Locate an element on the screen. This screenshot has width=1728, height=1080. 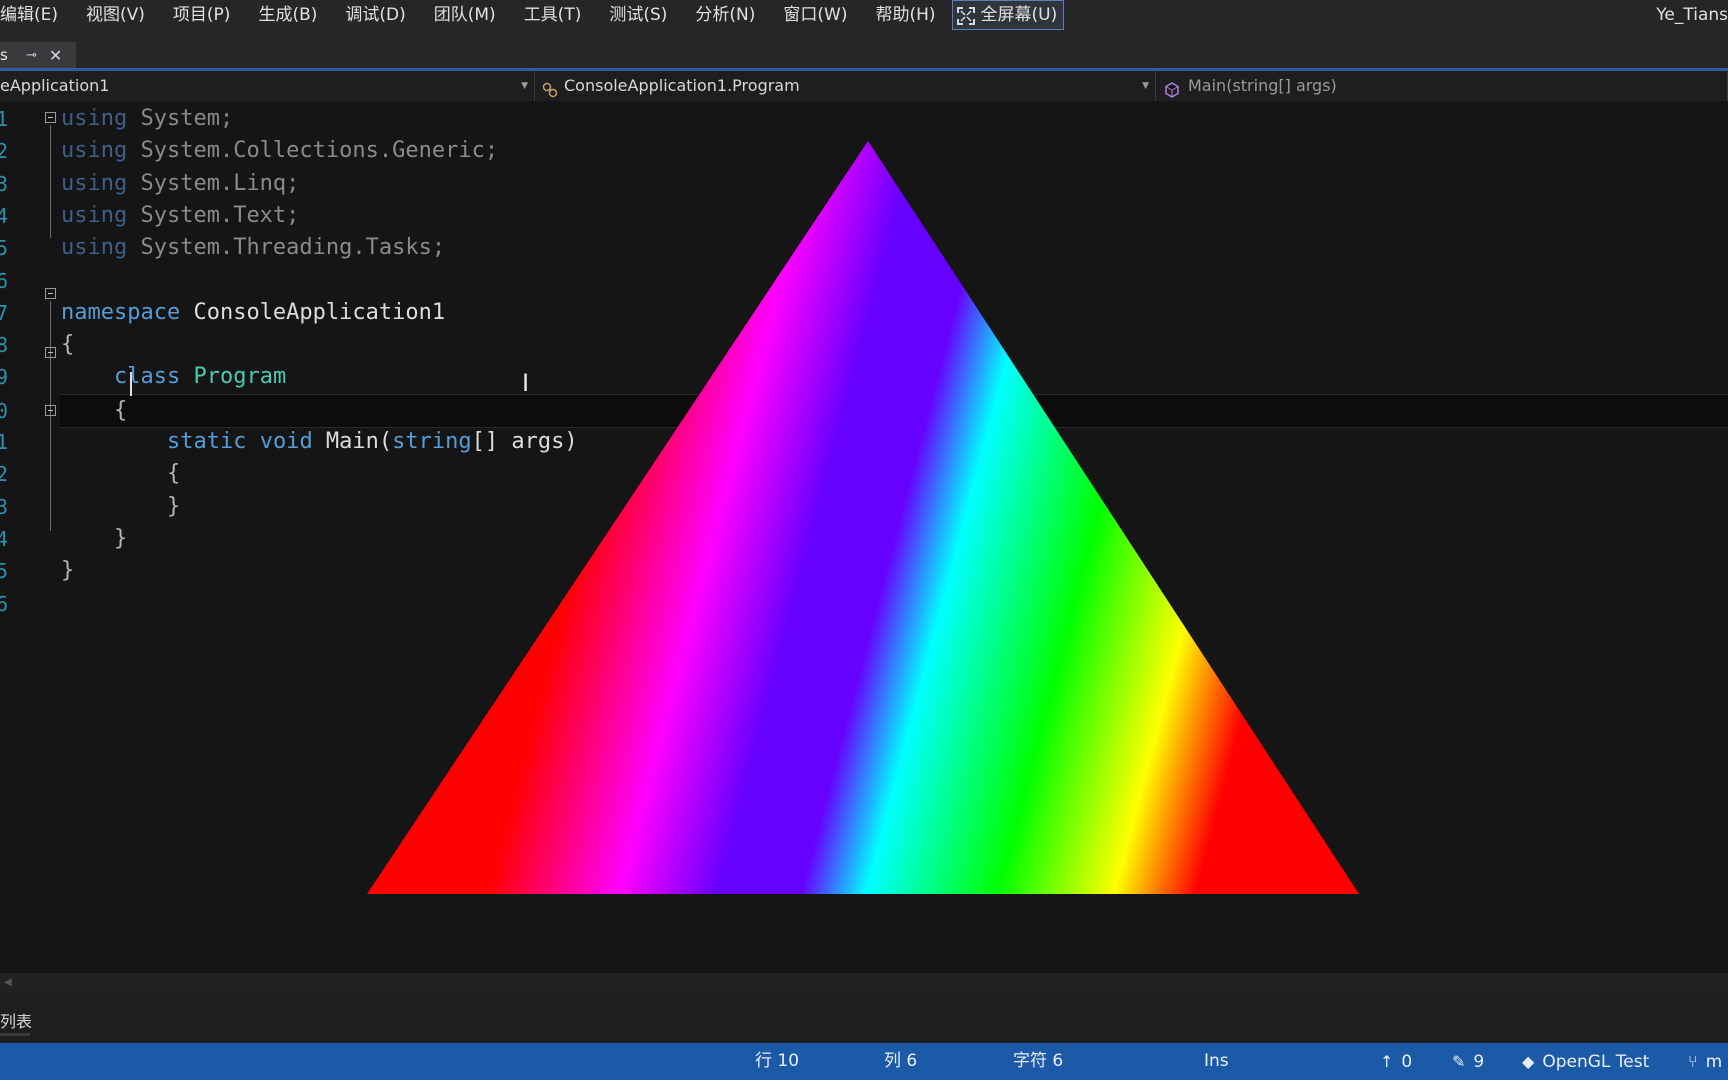
arrow-up-icon: ↑ is located at coordinates (1387, 1061).